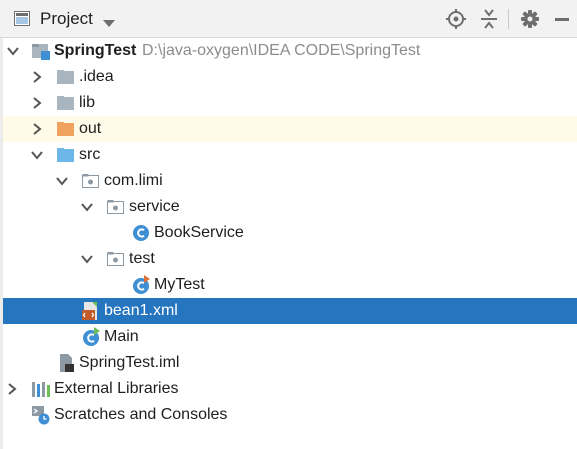 Image resolution: width=577 pixels, height=449 pixels. Describe the element at coordinates (141, 233) in the screenshot. I see `class-icon` at that location.